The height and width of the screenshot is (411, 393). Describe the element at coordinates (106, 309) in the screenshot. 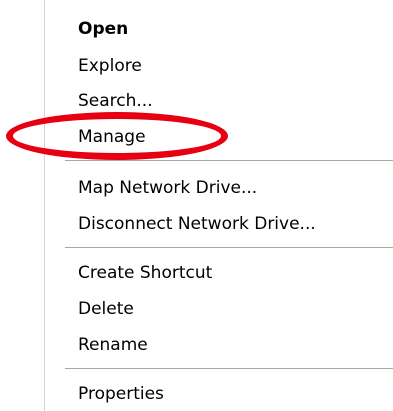

I see `menu-item-delete: Delete` at that location.